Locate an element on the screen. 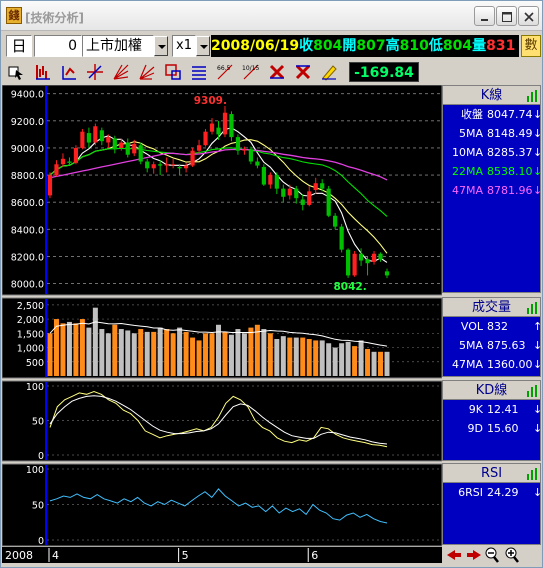 The width and height of the screenshot is (543, 568). pointer-icon is located at coordinates (15, 73).